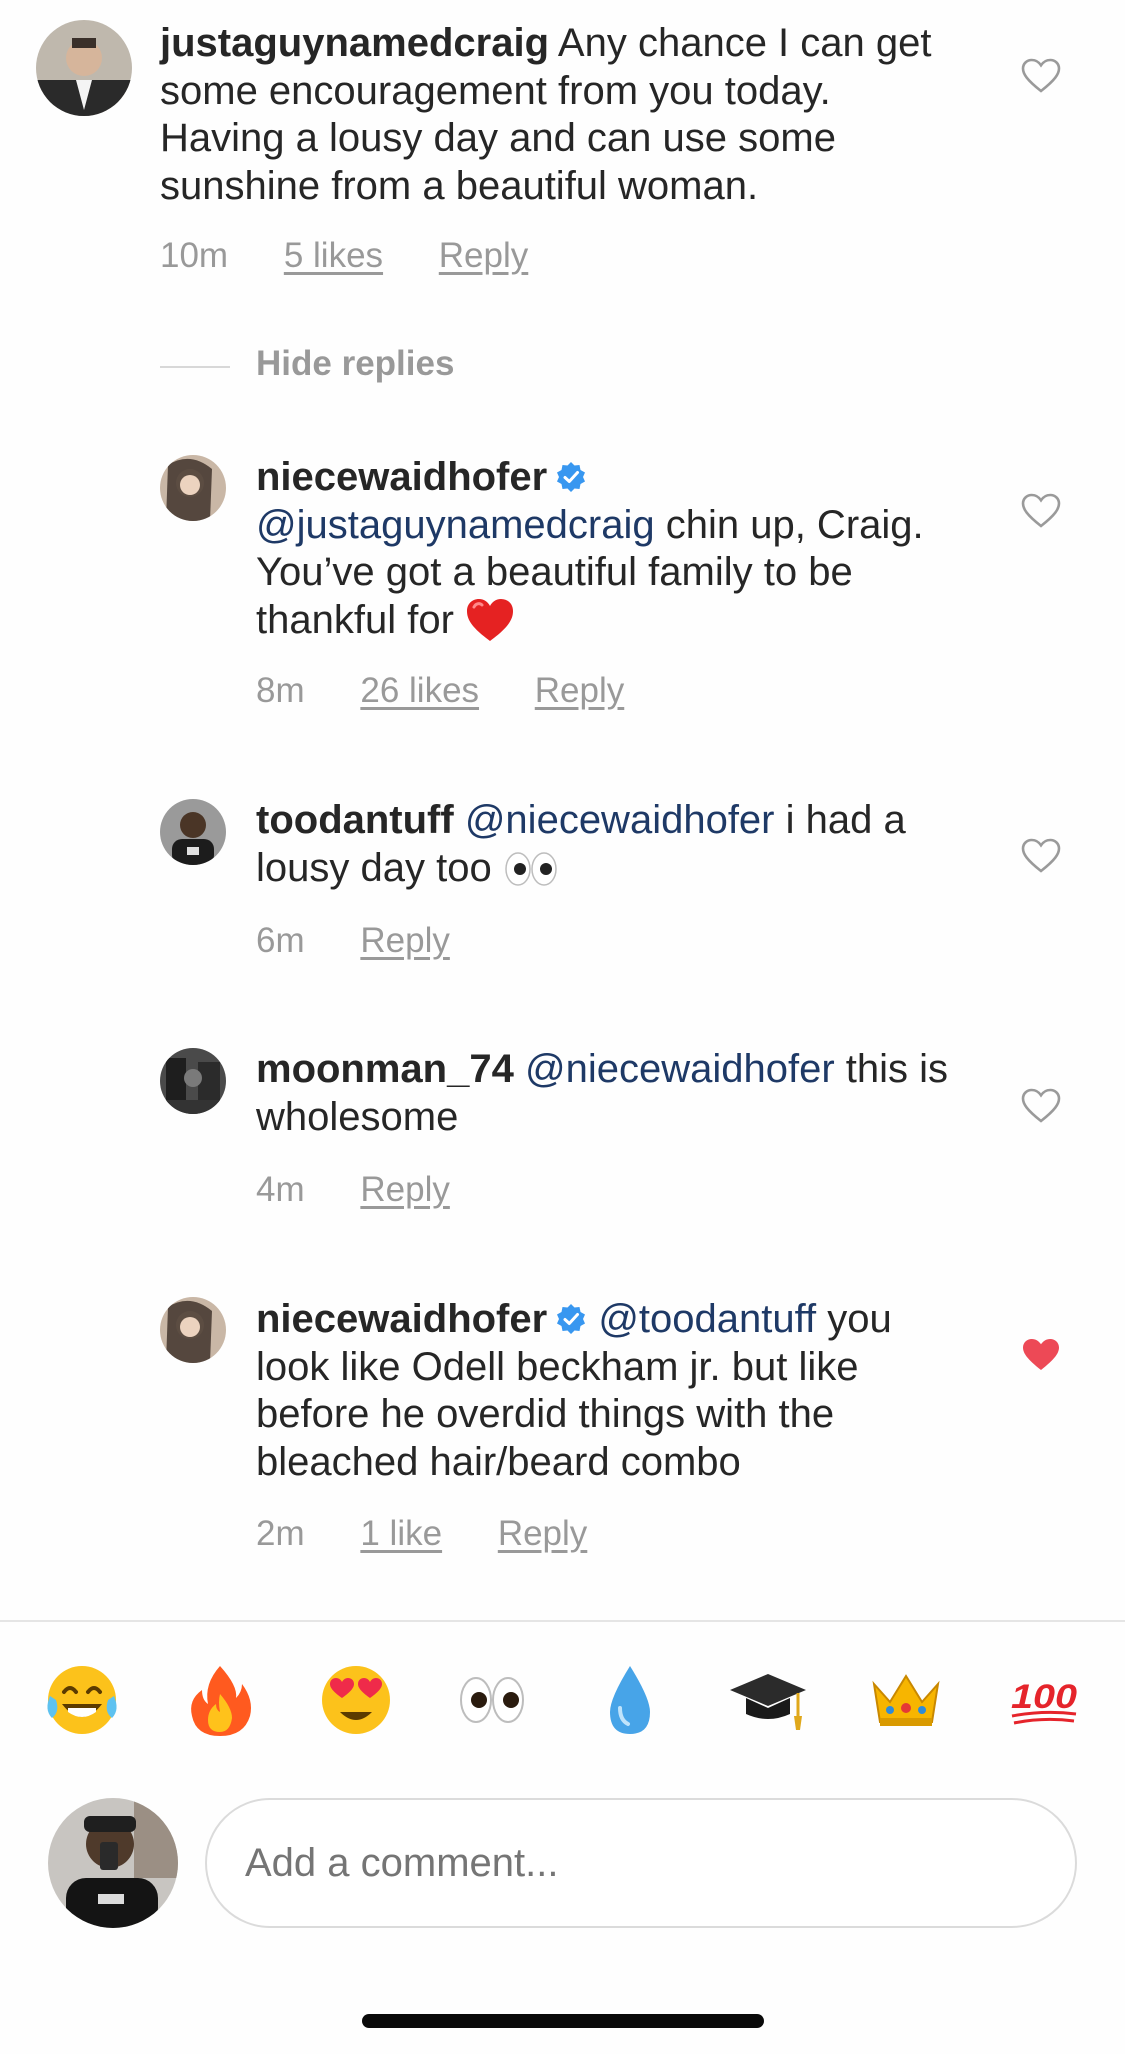 The image size is (1125, 2054). I want to click on mention-link: @justaguynamedcraig, so click(455, 525).